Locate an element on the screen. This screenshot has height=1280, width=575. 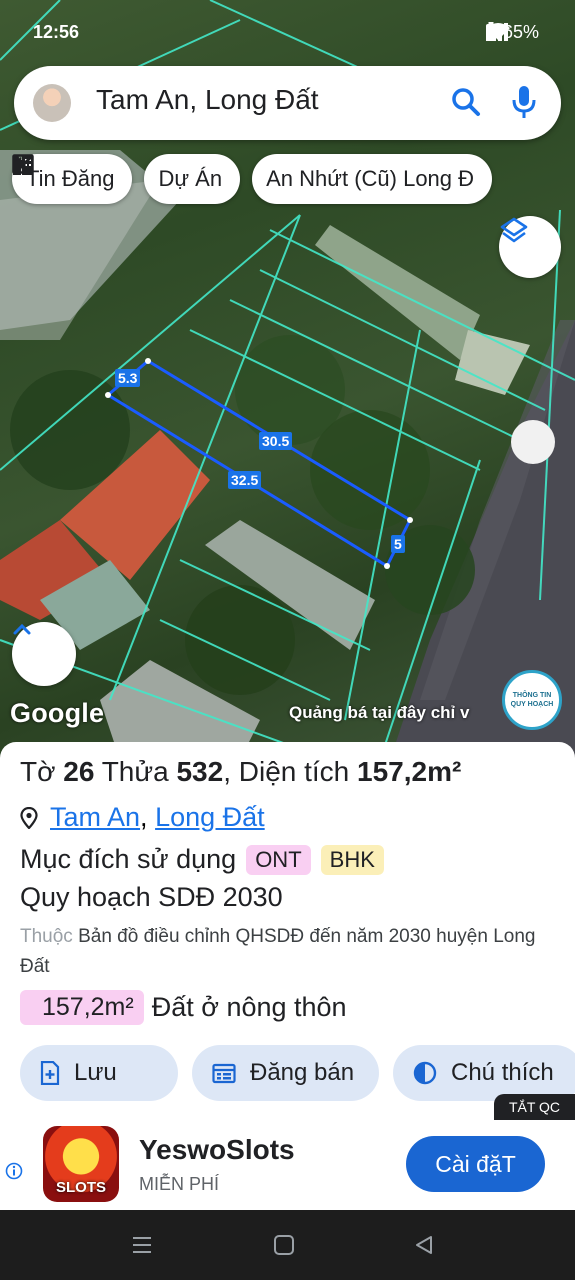
legend-button-label: Chú thích is located at coordinates (502, 1072).